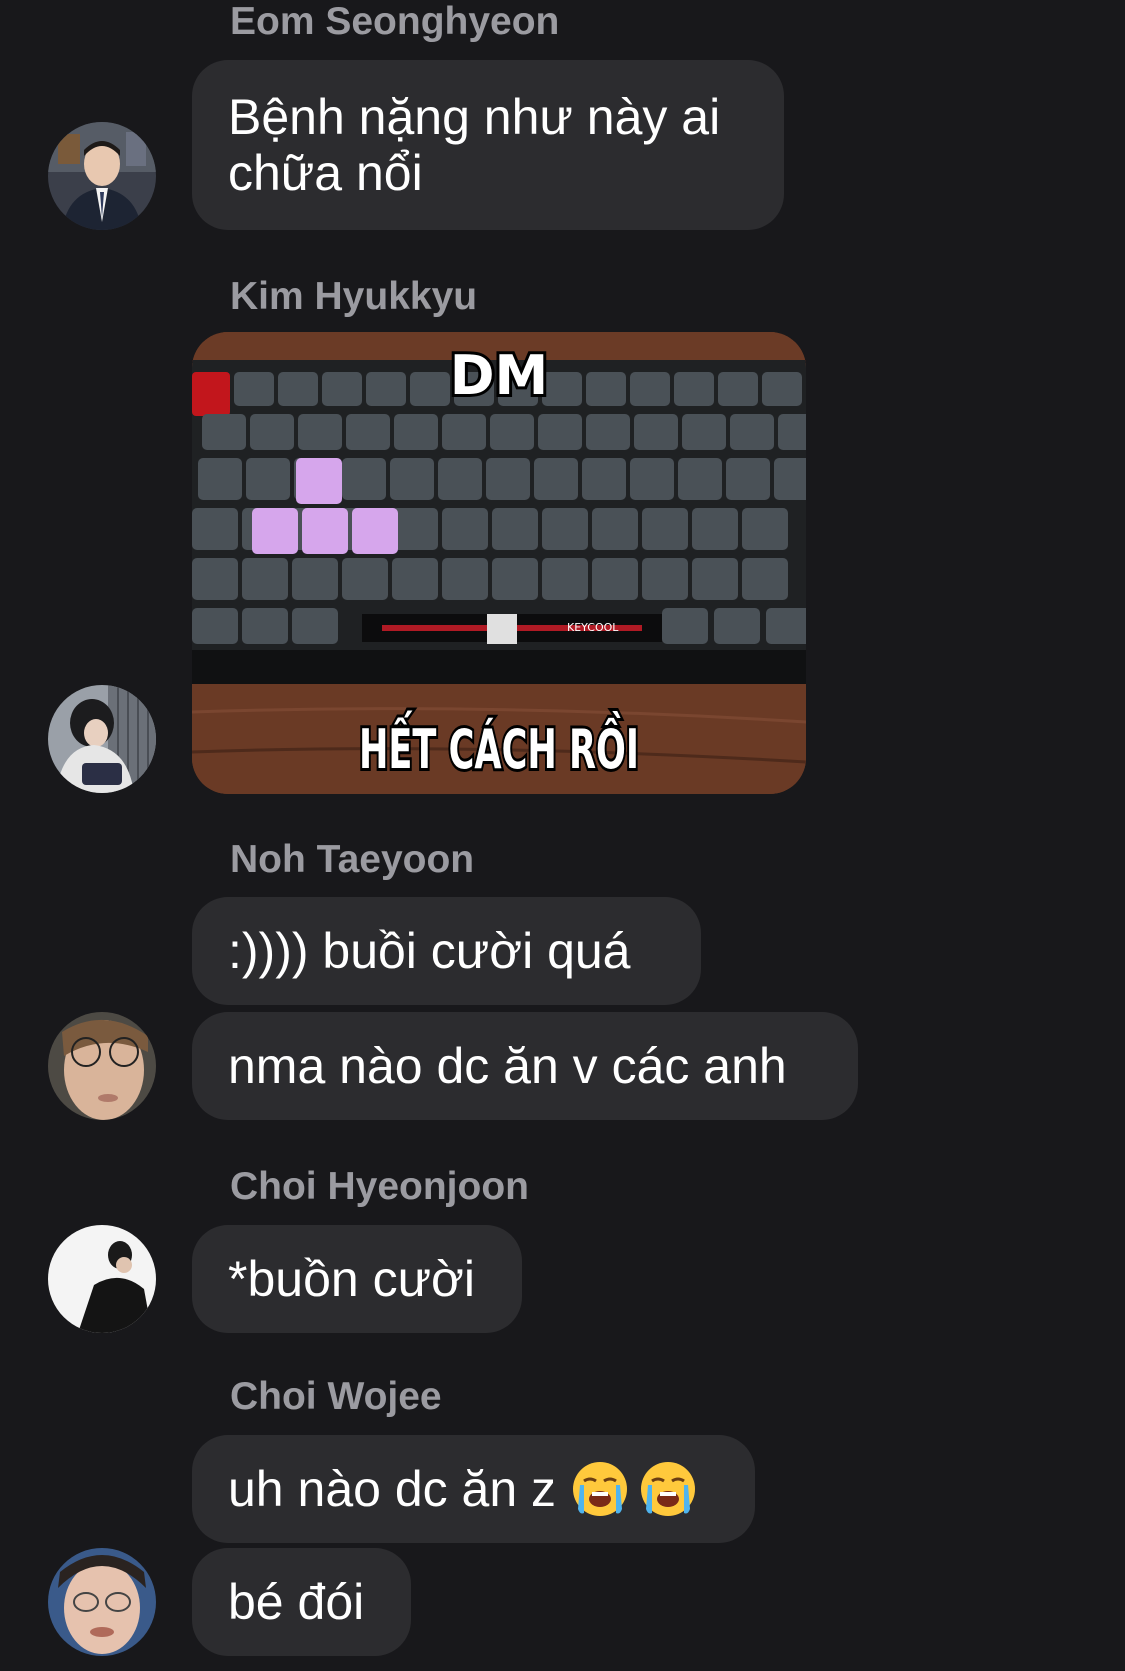  What do you see at coordinates (336, 1396) in the screenshot?
I see `sender-name: Choi Wojee` at bounding box center [336, 1396].